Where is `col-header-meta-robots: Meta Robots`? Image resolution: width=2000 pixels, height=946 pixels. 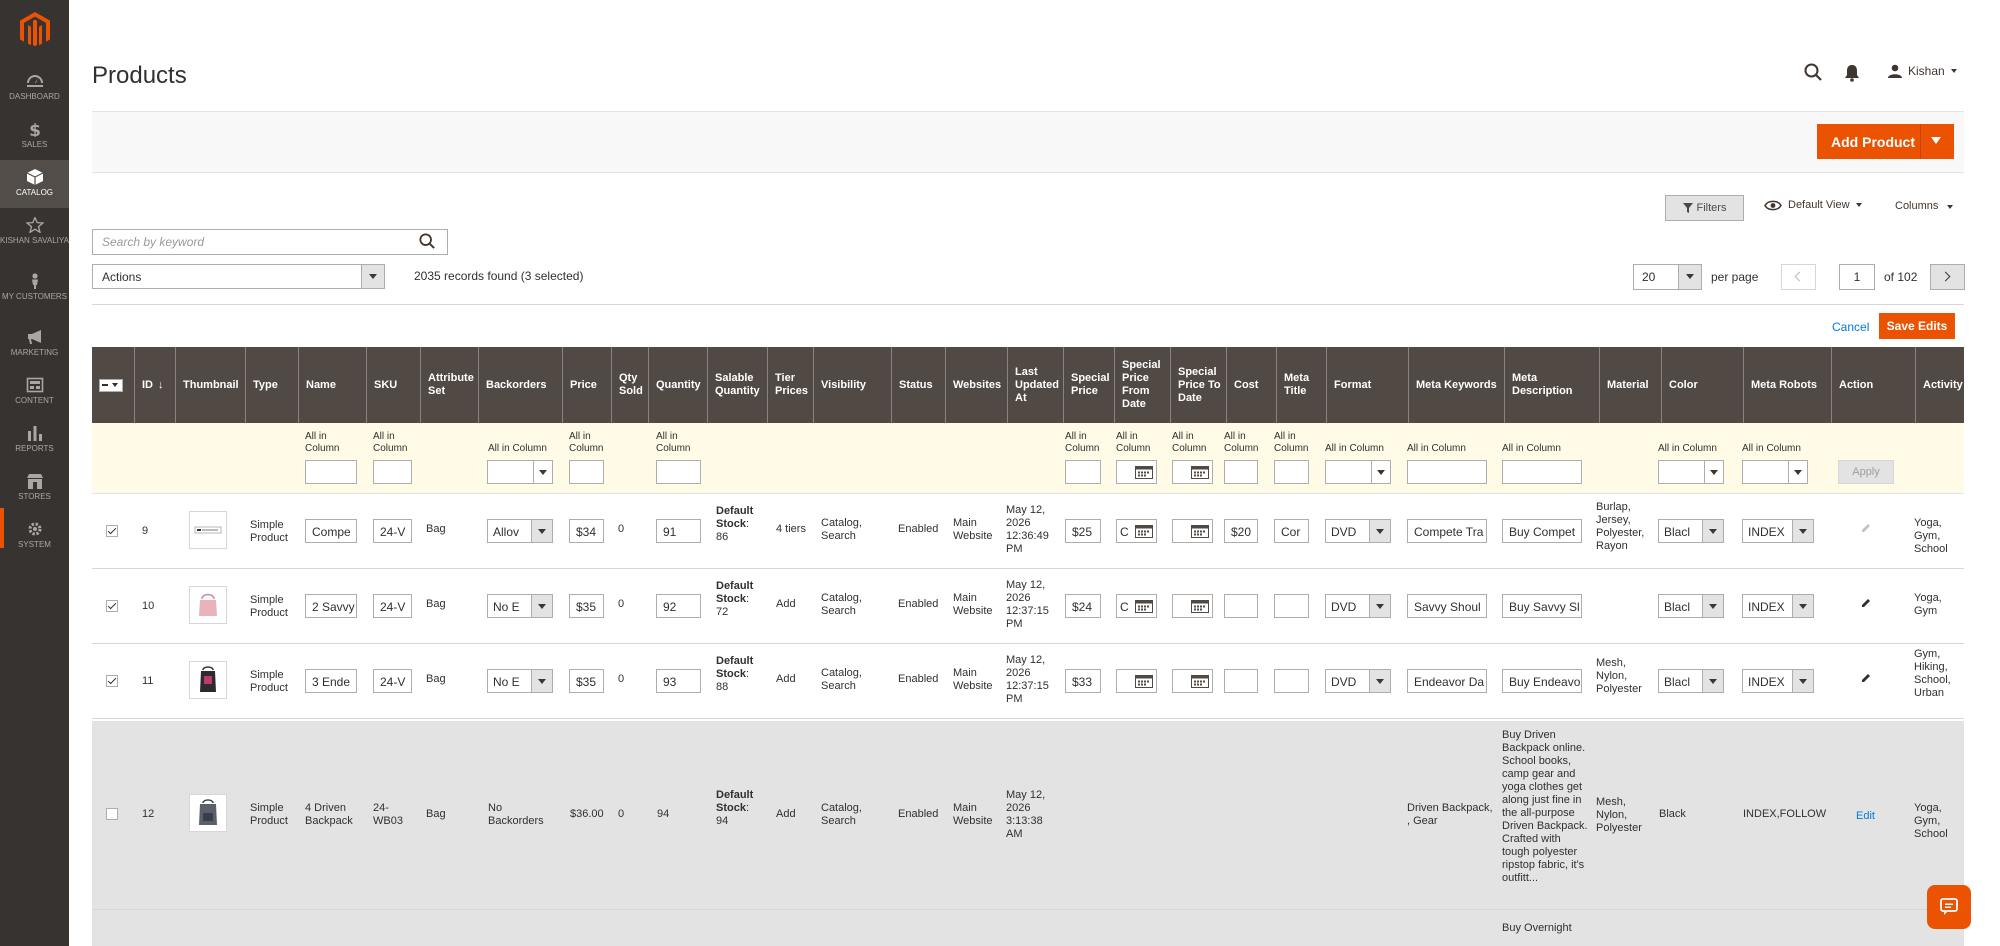
col-header-meta-robots: Meta Robots is located at coordinates (1787, 385).